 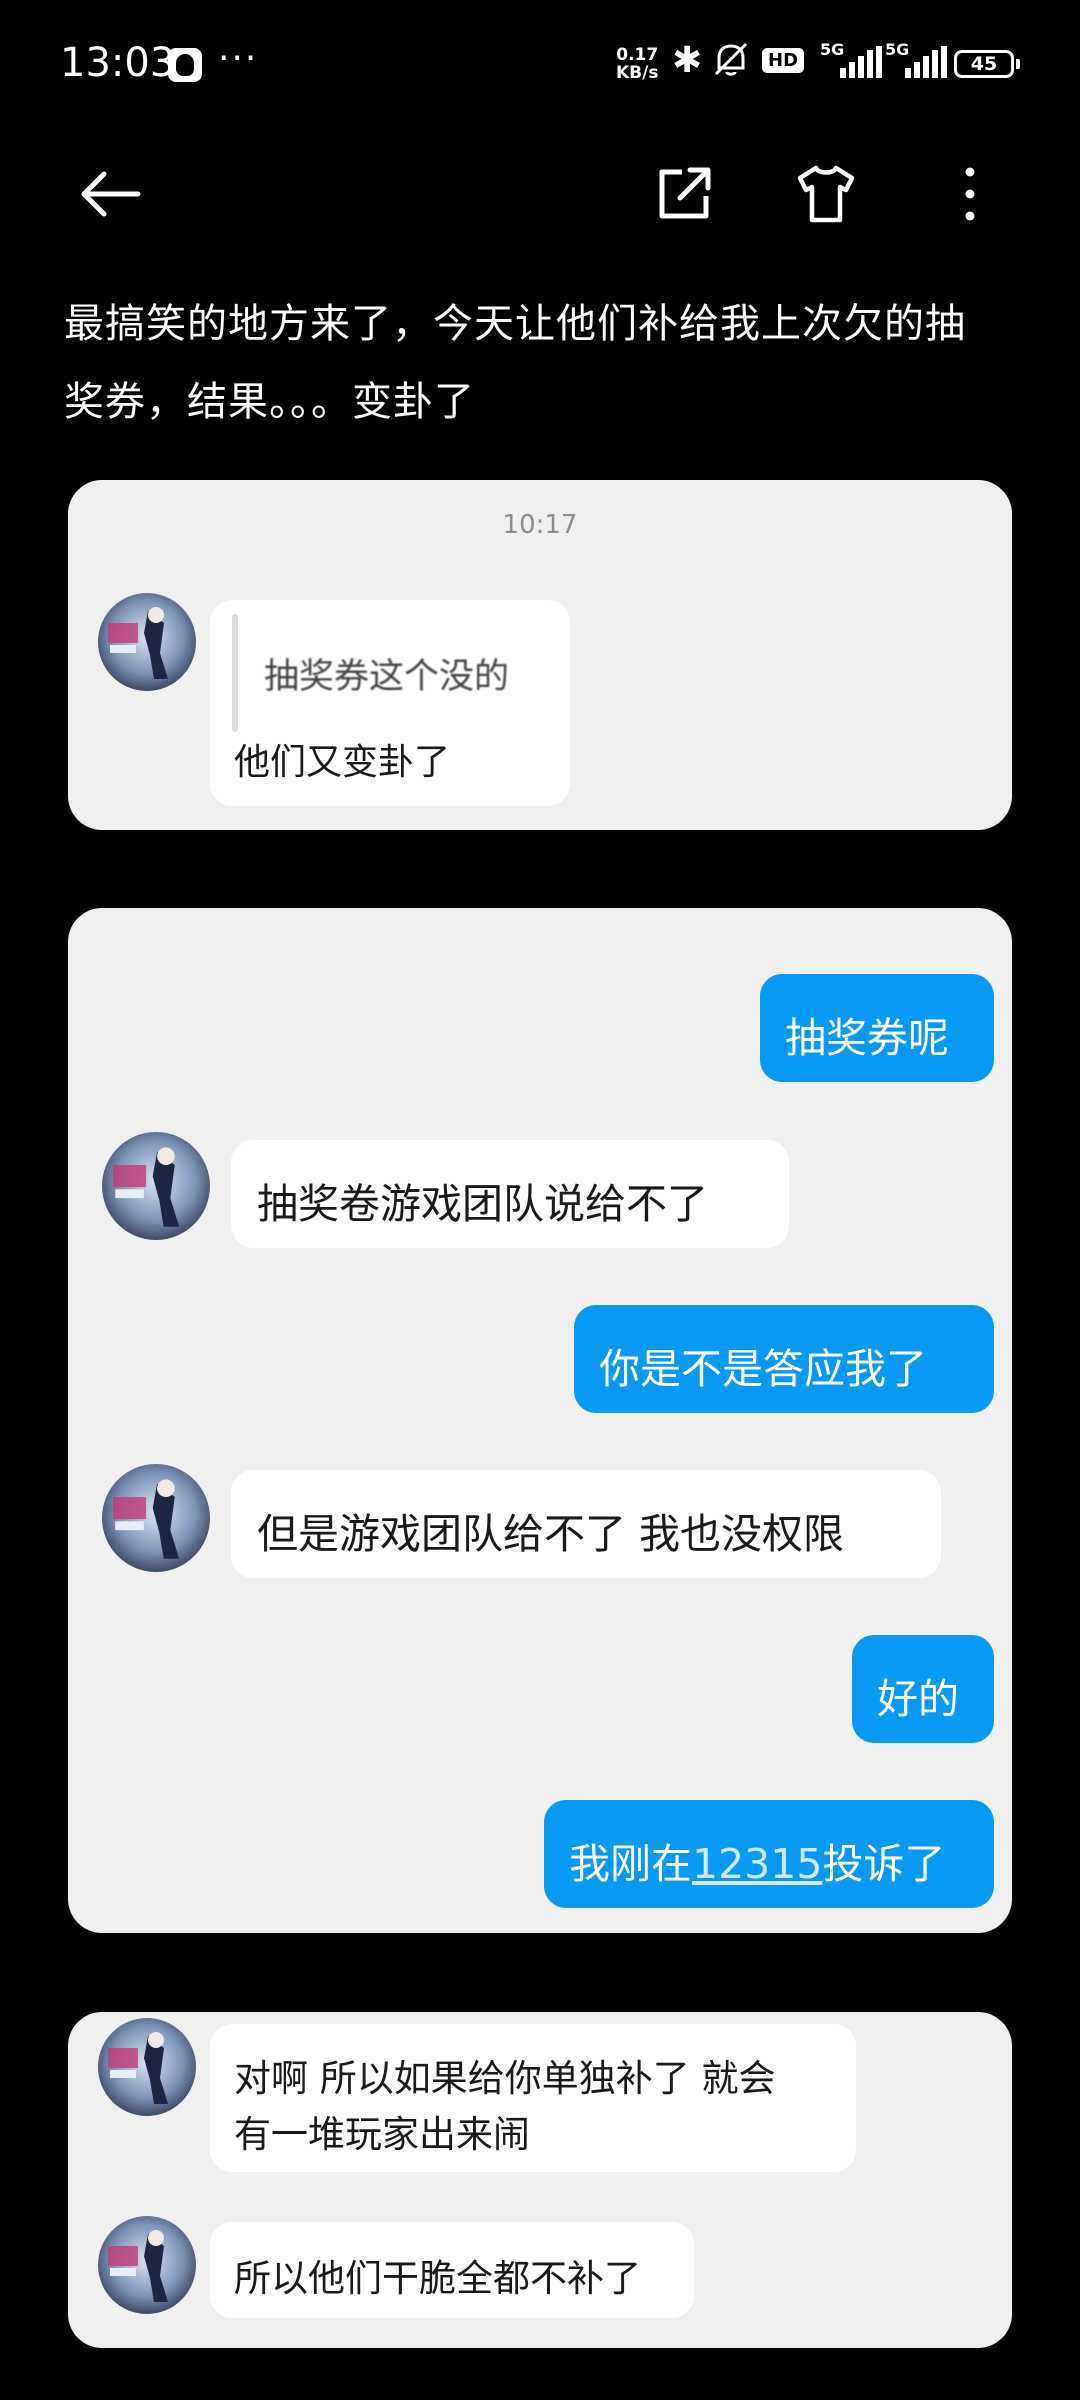 I want to click on status-bar: 13:03 ··· 0.17 KB/s ✱ HD 5G 5G 45, so click(x=540, y=65).